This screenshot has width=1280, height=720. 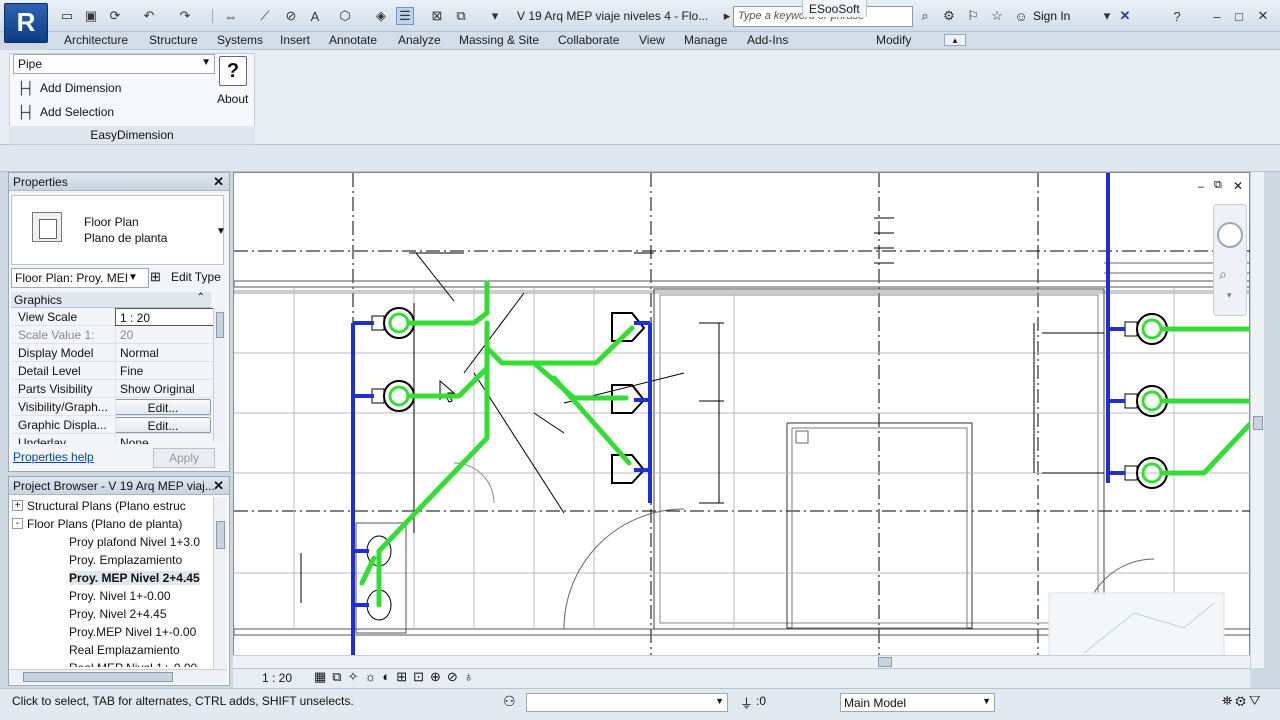 What do you see at coordinates (155, 277) in the screenshot?
I see `edit-type-icon: ⊞` at bounding box center [155, 277].